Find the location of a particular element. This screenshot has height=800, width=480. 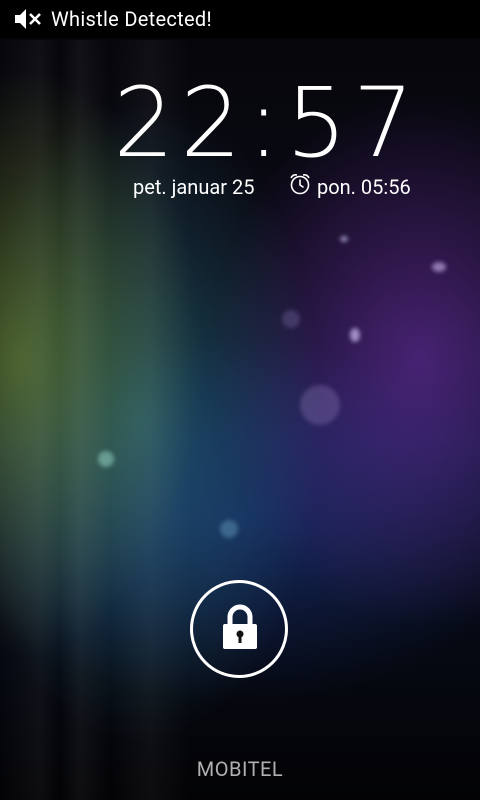

next-alarm-label: pon. 05:56 is located at coordinates (364, 187).